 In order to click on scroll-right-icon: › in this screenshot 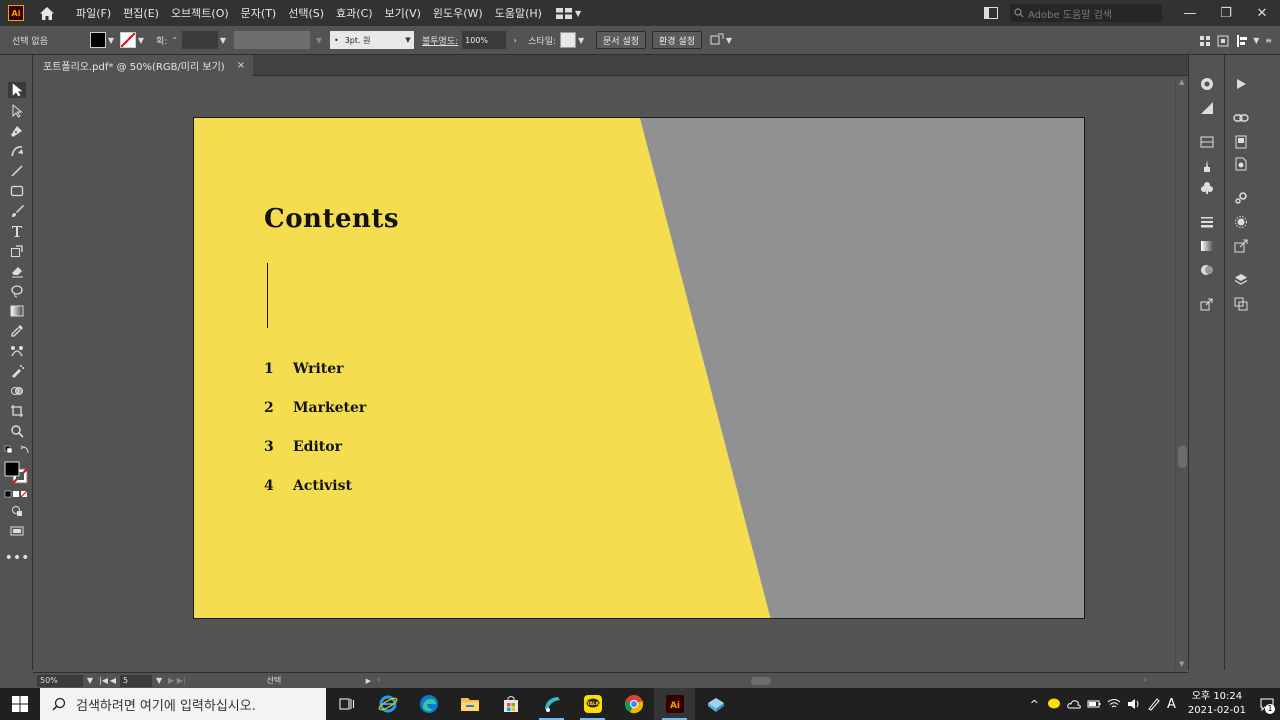, I will do `click(1145, 679)`.